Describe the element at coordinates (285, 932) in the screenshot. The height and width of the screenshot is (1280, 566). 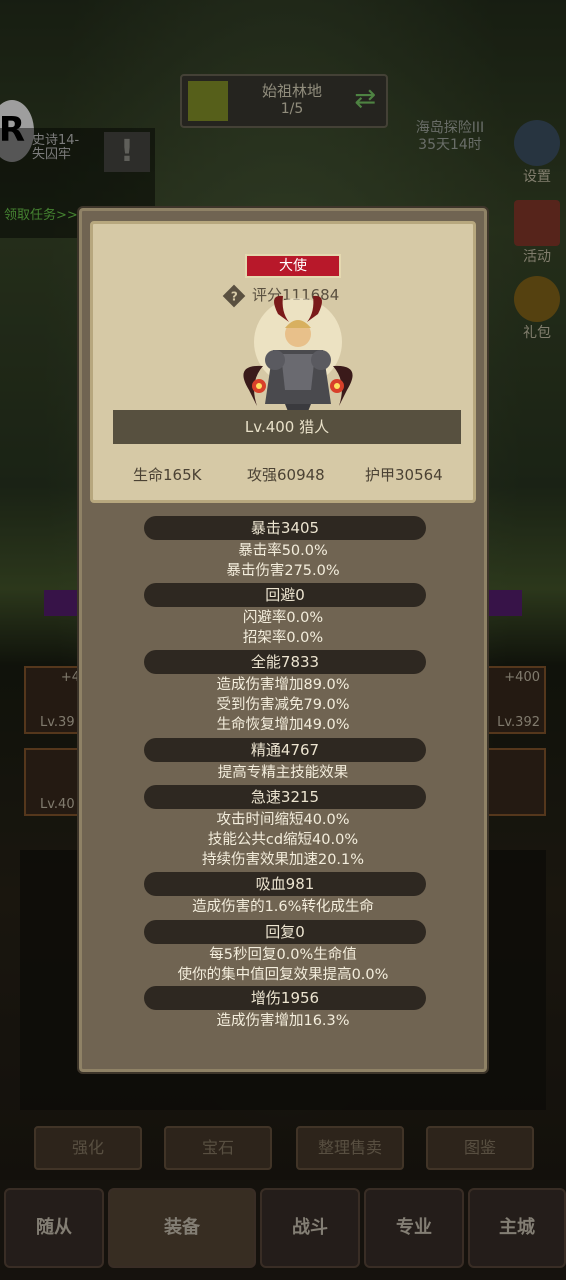
I see `attribute-header: 回复0` at that location.